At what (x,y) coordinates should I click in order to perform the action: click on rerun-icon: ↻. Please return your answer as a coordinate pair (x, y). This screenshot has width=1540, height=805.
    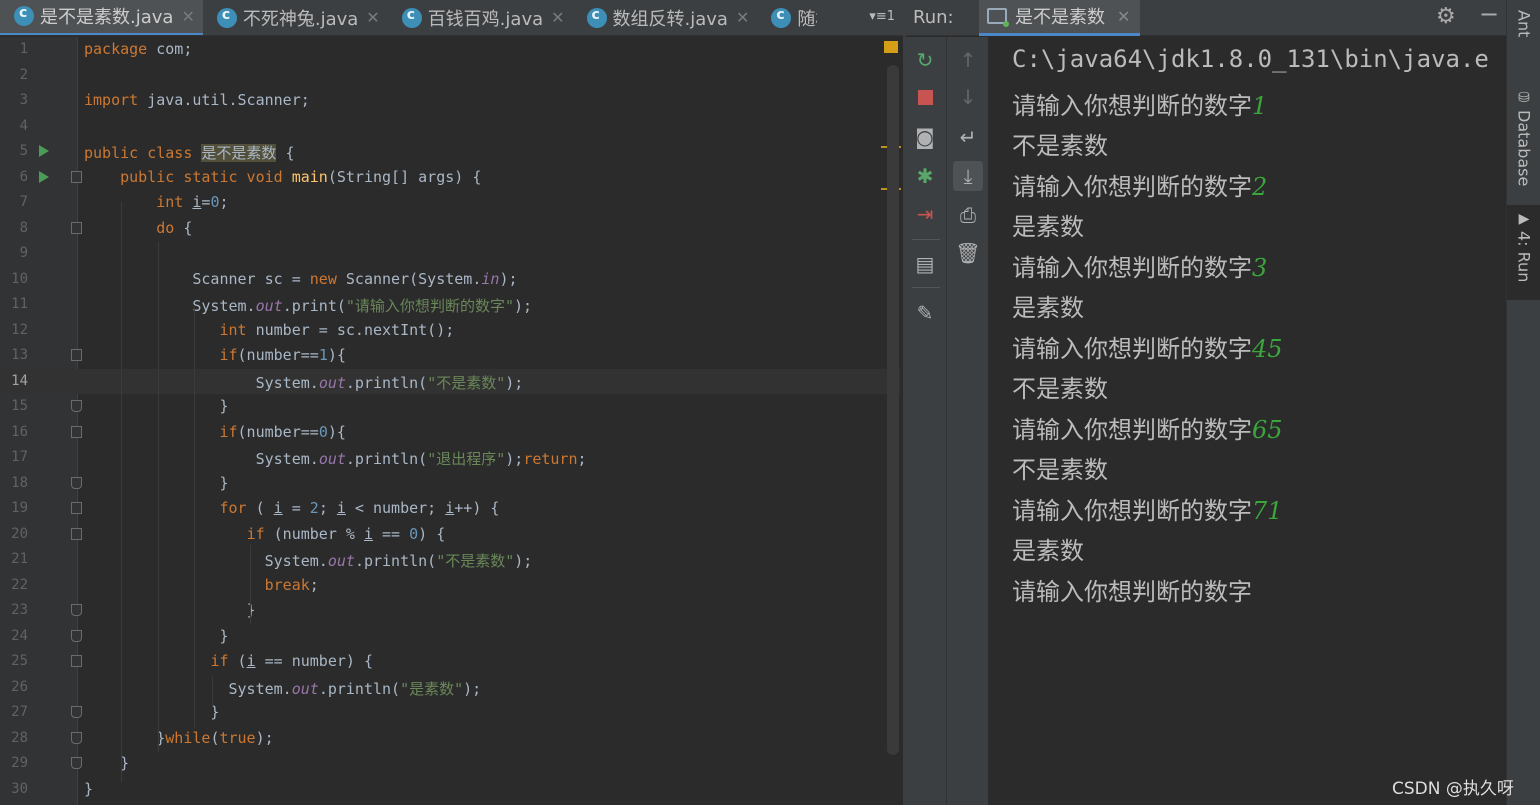
    Looking at the image, I should click on (925, 60).